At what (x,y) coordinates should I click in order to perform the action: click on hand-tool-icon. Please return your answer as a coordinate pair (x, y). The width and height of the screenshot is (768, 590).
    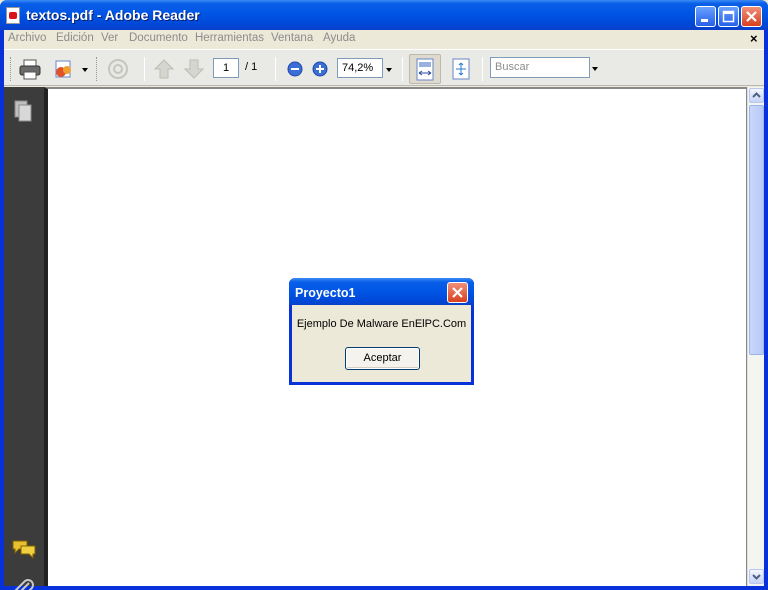
    Looking at the image, I should click on (118, 69).